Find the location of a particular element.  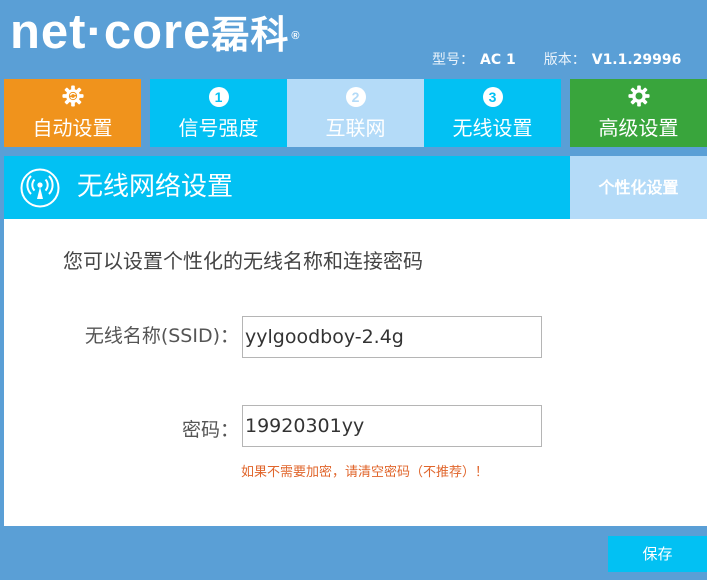

tab-signal-strength: 1 信号强度 is located at coordinates (218, 113).